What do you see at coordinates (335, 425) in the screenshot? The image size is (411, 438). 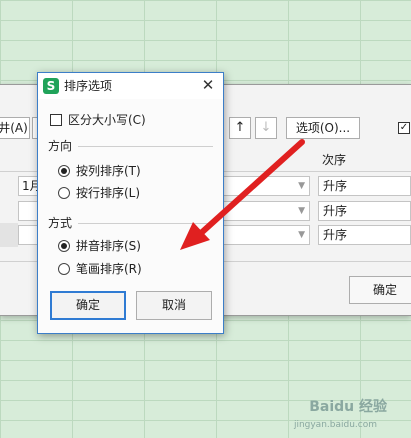 I see `watermark-url: jingyan.baidu.com` at bounding box center [335, 425].